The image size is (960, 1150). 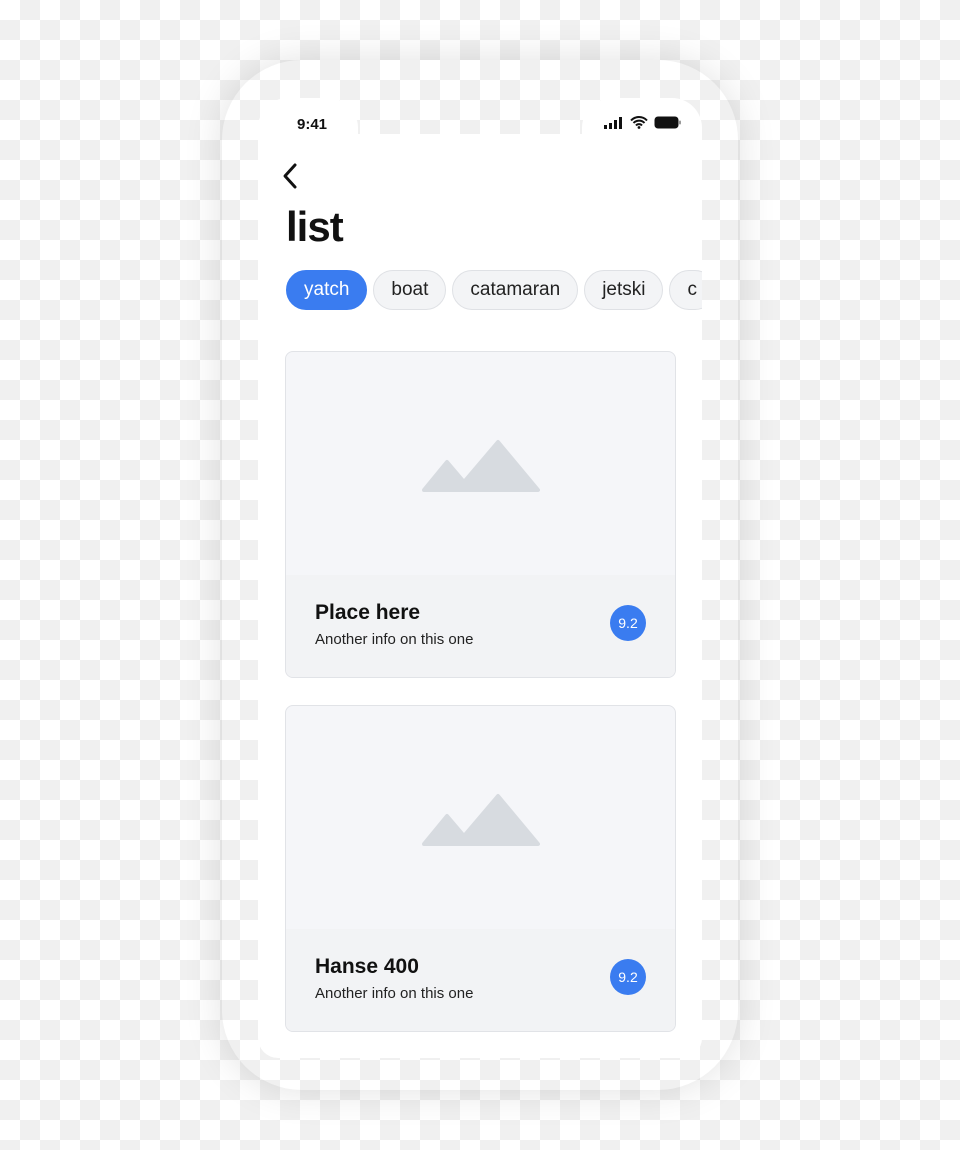 I want to click on page-title: list, so click(x=315, y=226).